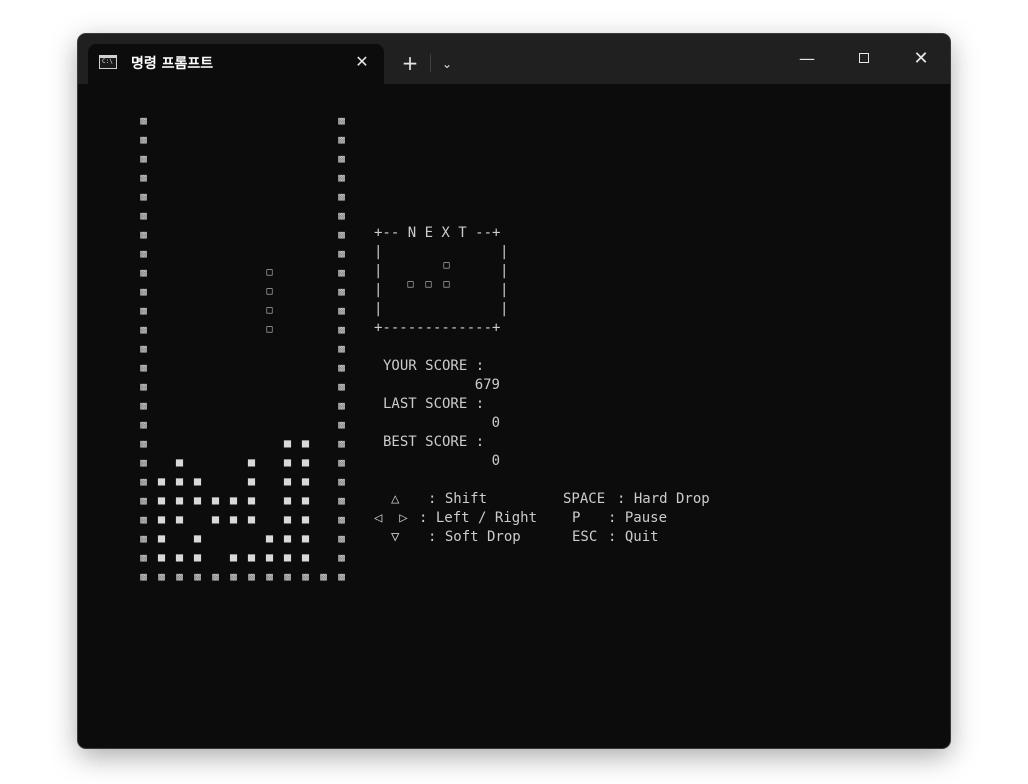 This screenshot has height=784, width=1028. Describe the element at coordinates (487, 385) in the screenshot. I see `your-score-value: 679` at that location.